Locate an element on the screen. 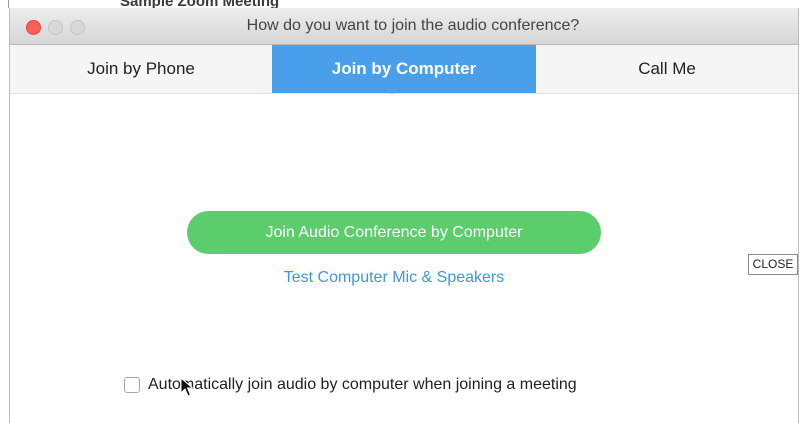  tab-join-by-phone: Join by Phone is located at coordinates (141, 69).